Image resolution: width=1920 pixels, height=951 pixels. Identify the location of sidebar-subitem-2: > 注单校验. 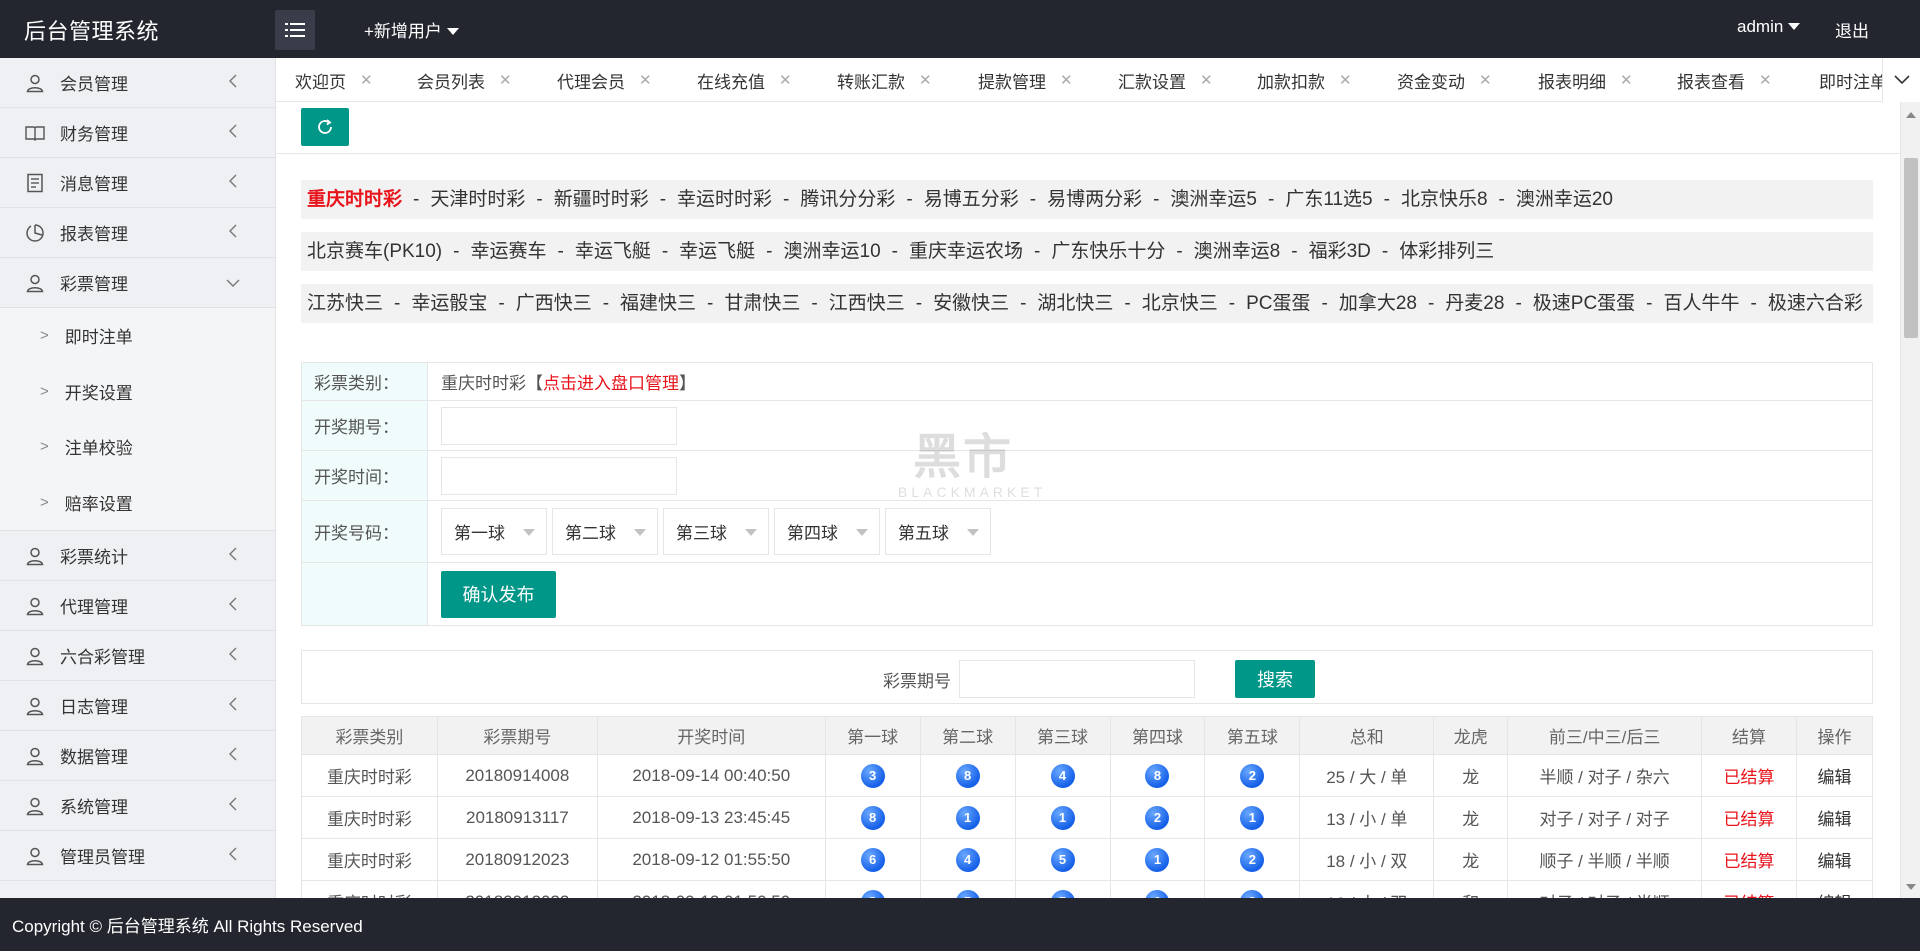
(137, 447).